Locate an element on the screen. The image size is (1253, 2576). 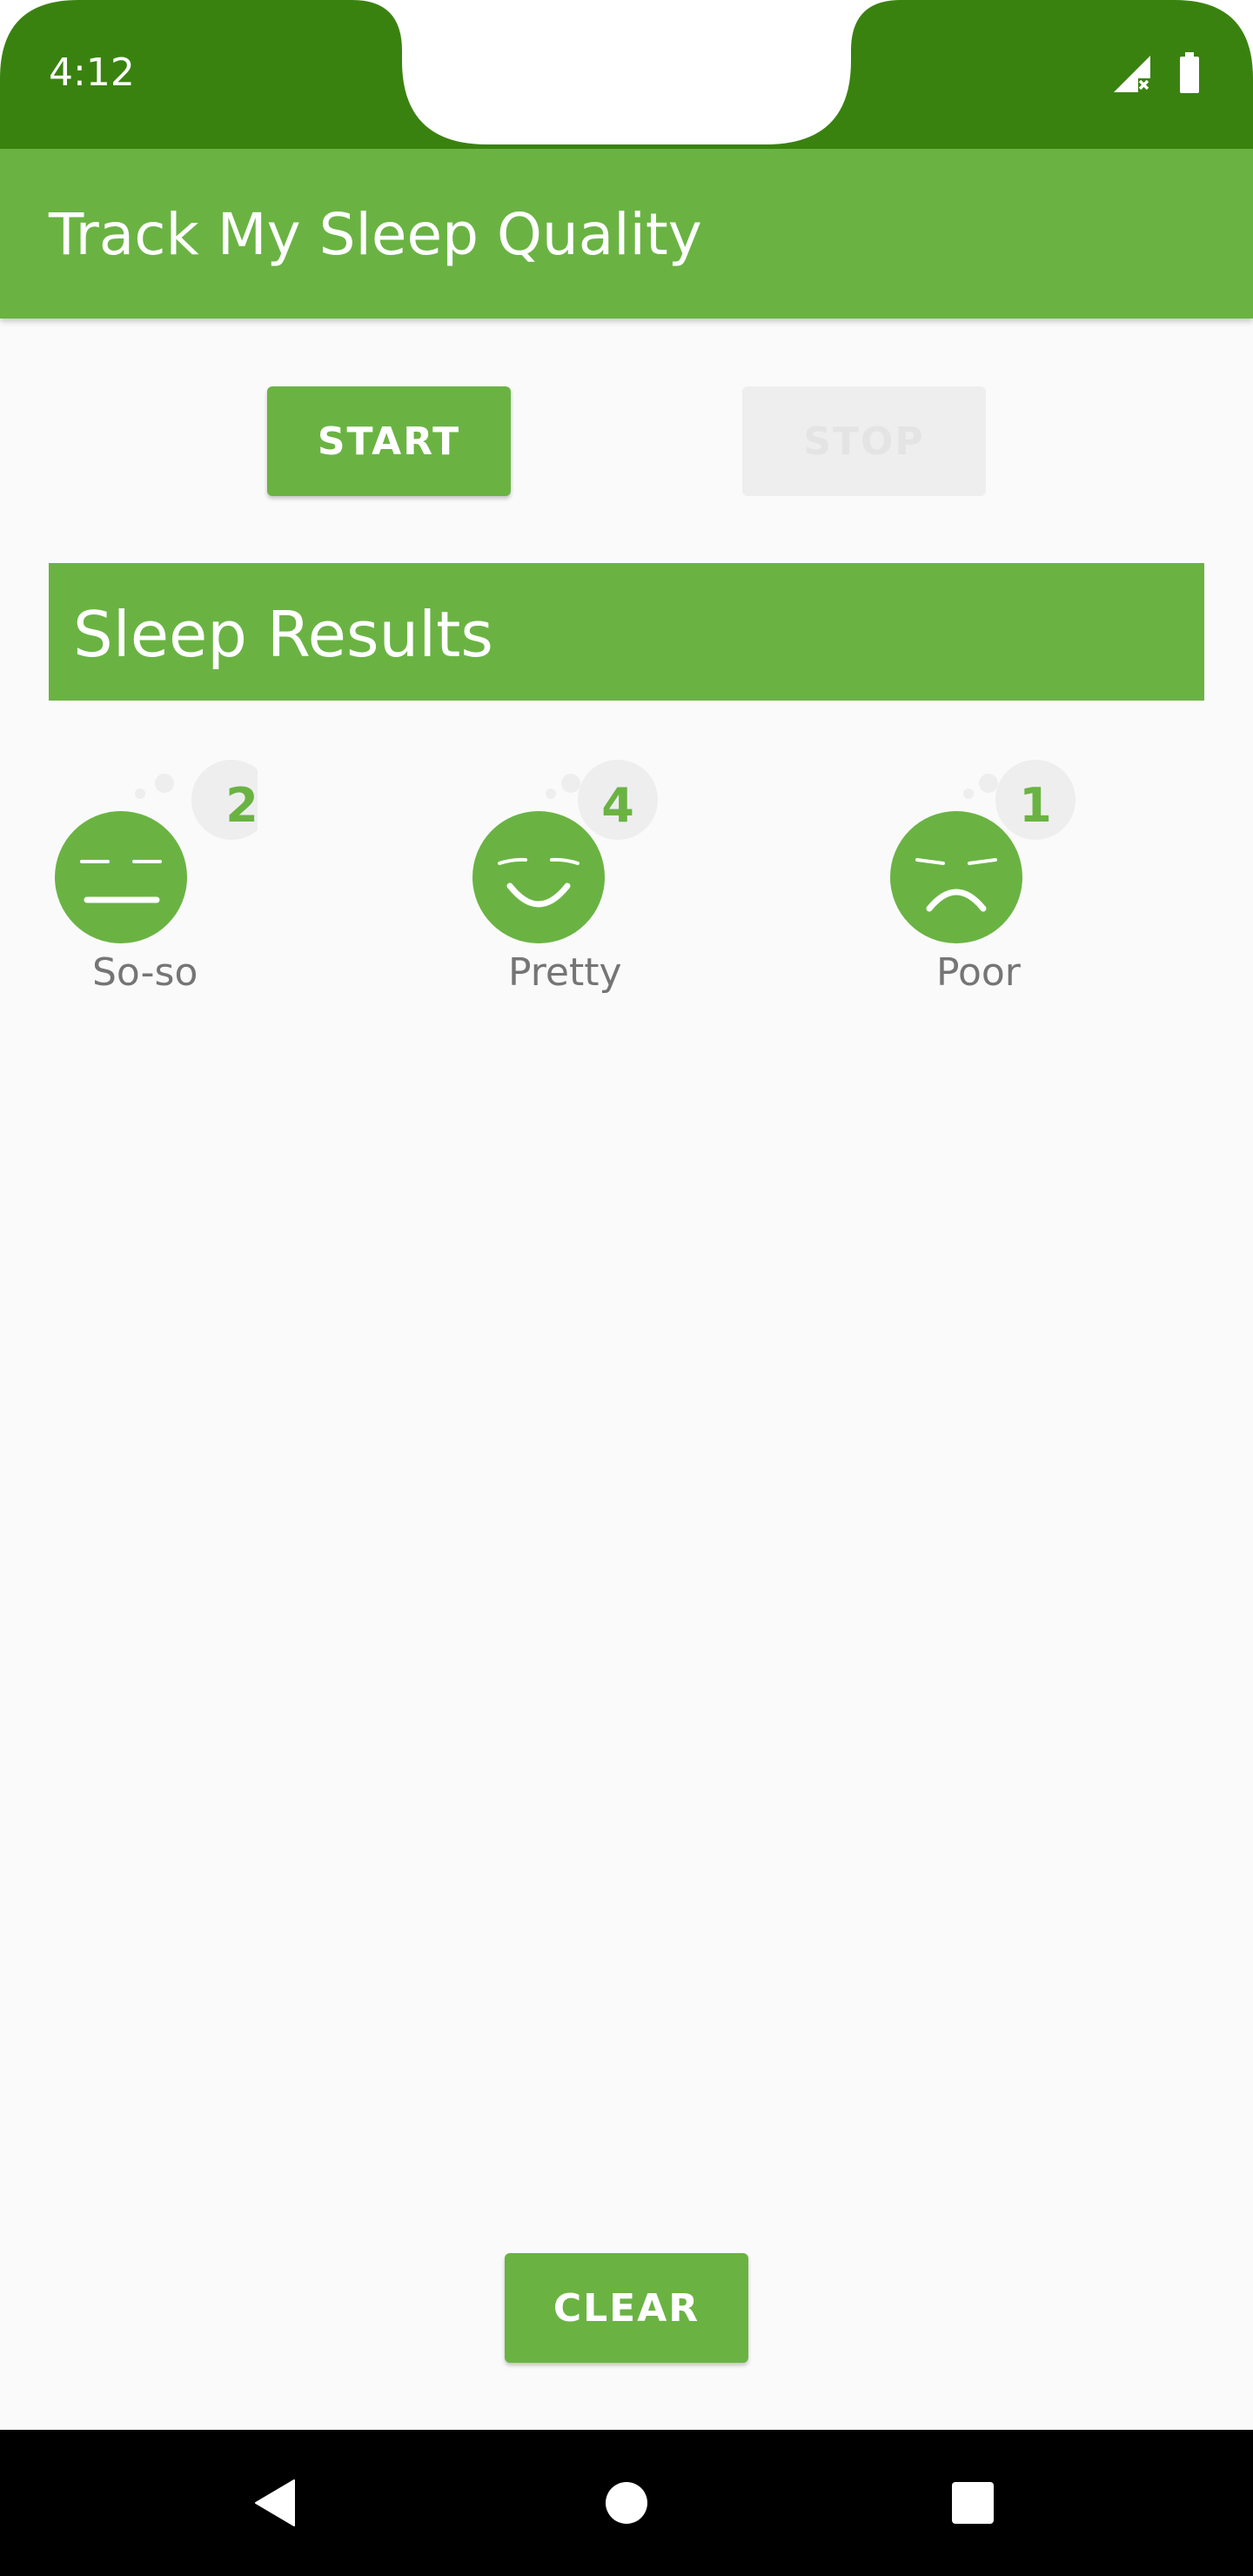
system-nav-bar is located at coordinates (626, 2503).